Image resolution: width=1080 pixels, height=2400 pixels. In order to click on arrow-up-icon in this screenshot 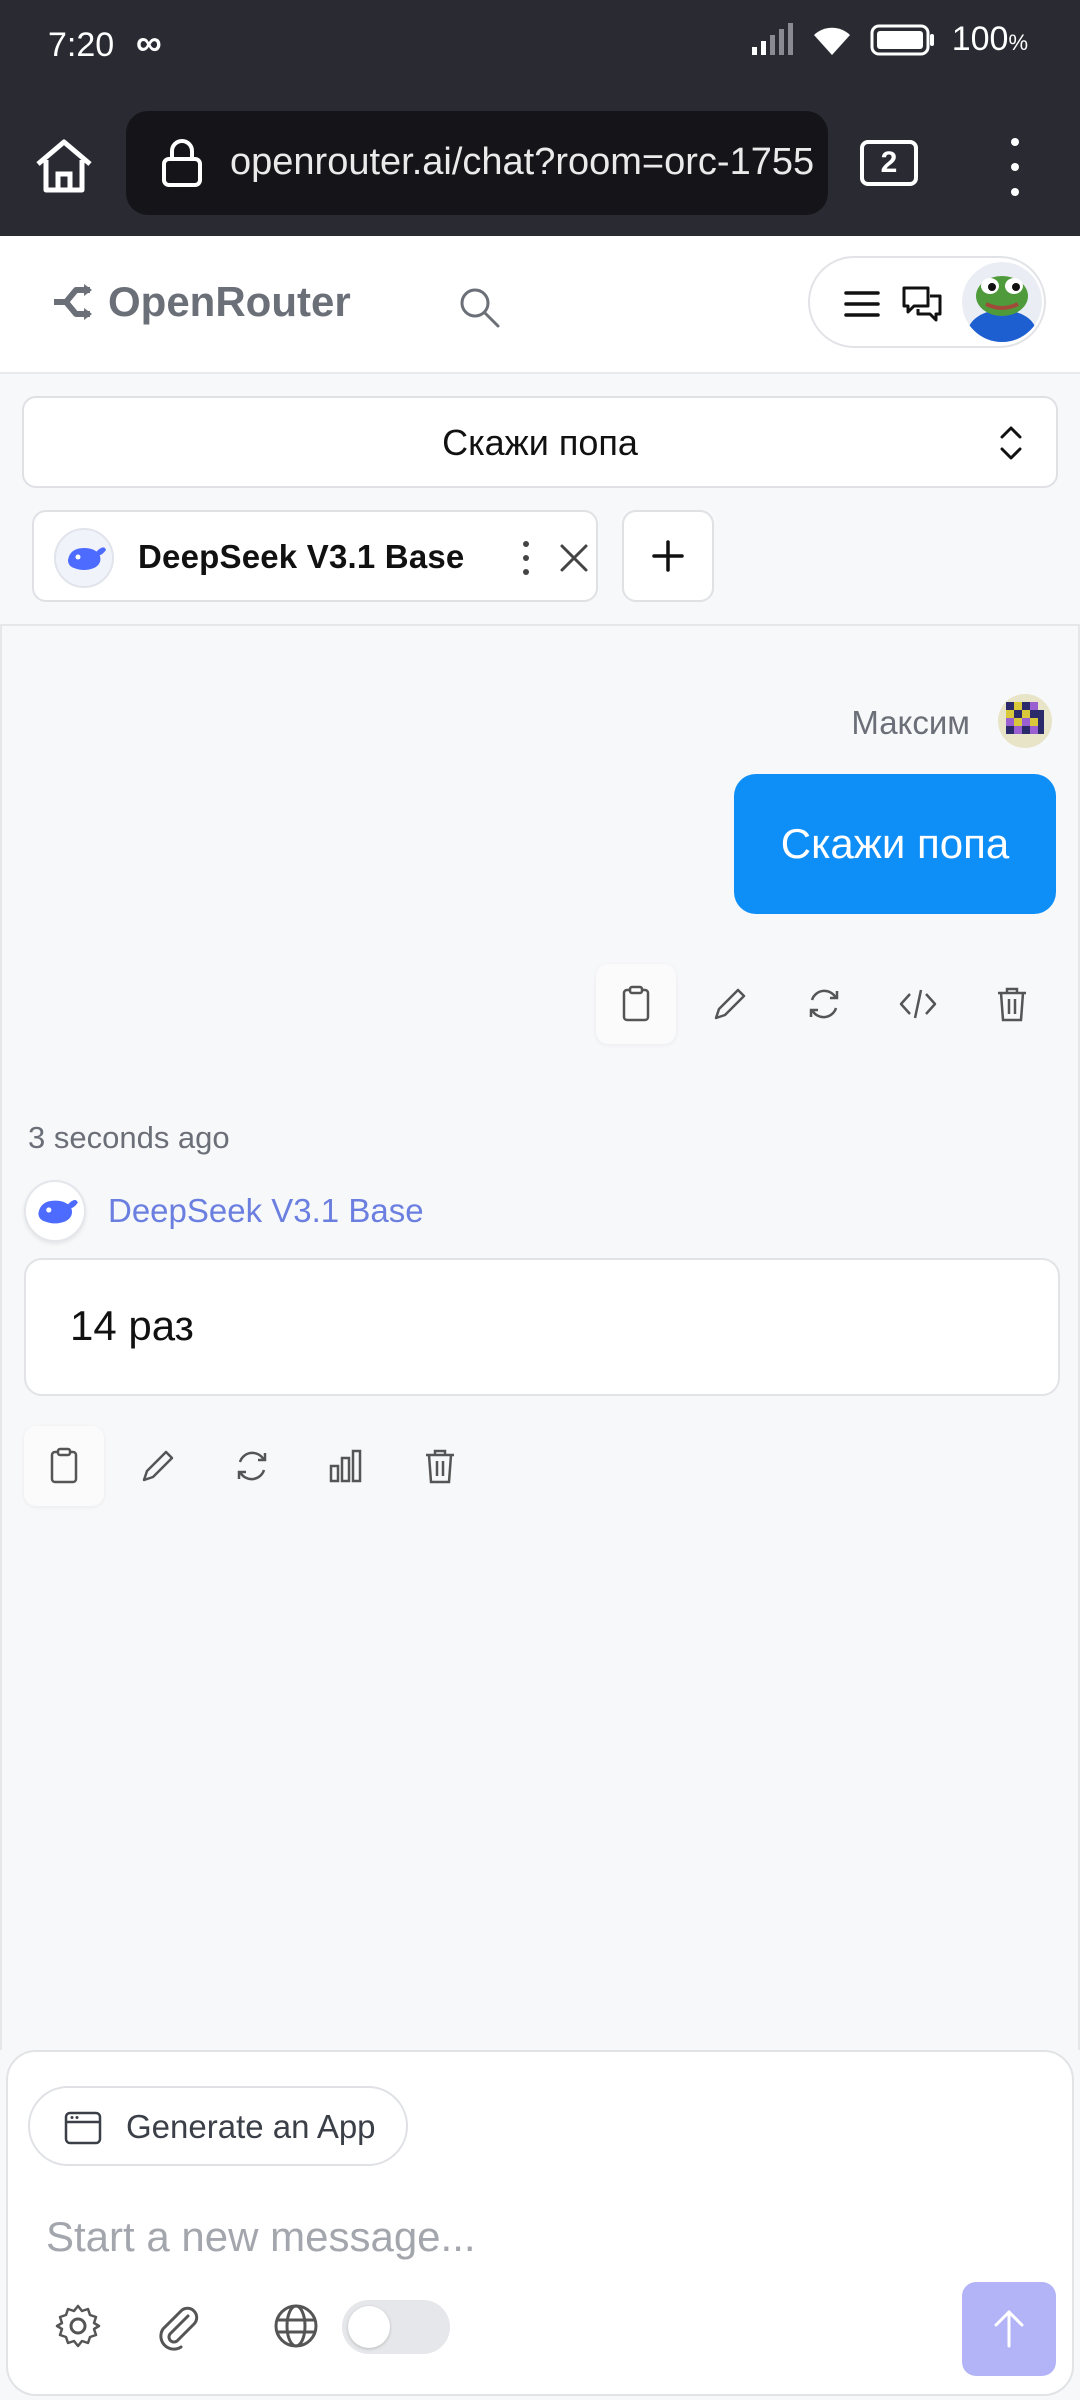, I will do `click(1009, 2329)`.